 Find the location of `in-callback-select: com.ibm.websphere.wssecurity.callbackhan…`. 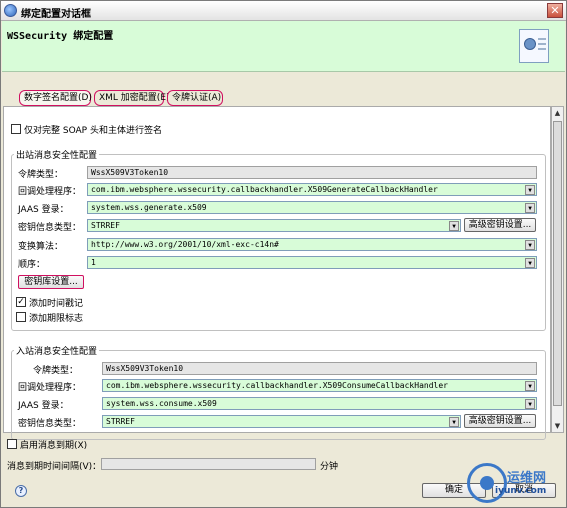

in-callback-select: com.ibm.websphere.wssecurity.callbackhan… is located at coordinates (319, 385).